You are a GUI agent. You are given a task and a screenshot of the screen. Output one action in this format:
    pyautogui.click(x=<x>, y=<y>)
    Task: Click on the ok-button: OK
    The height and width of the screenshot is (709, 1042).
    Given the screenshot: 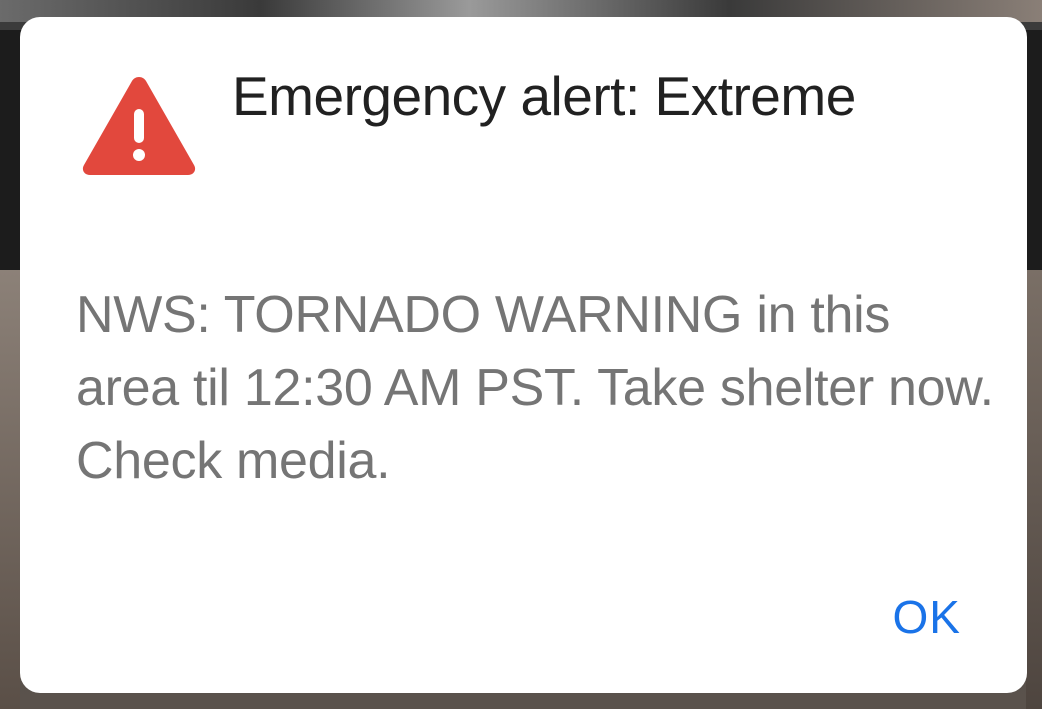 What is the action you would take?
    pyautogui.click(x=927, y=617)
    